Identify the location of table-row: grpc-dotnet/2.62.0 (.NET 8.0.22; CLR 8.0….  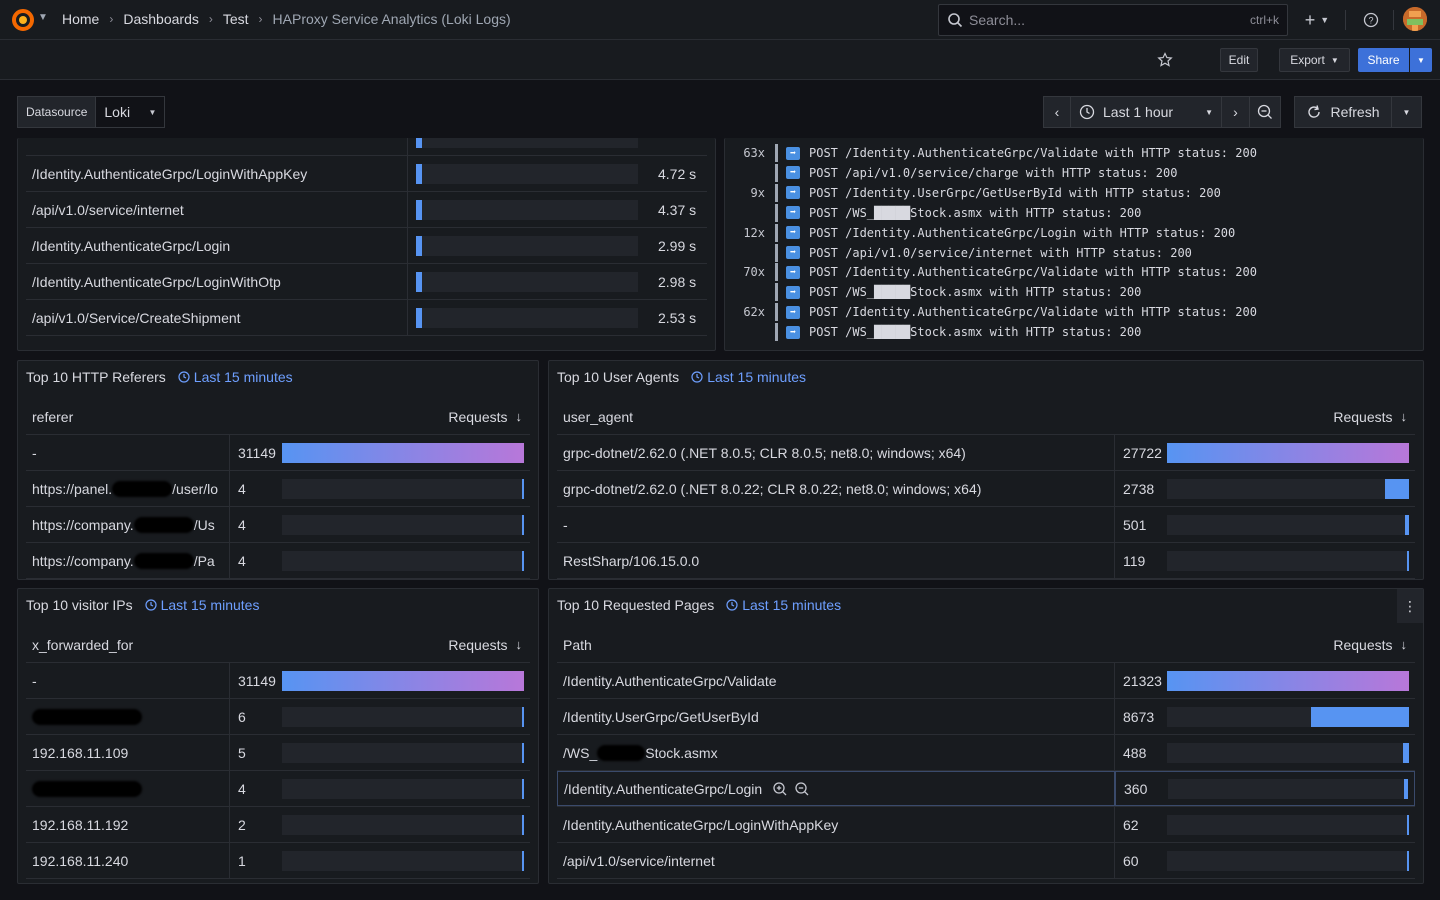
(986, 489).